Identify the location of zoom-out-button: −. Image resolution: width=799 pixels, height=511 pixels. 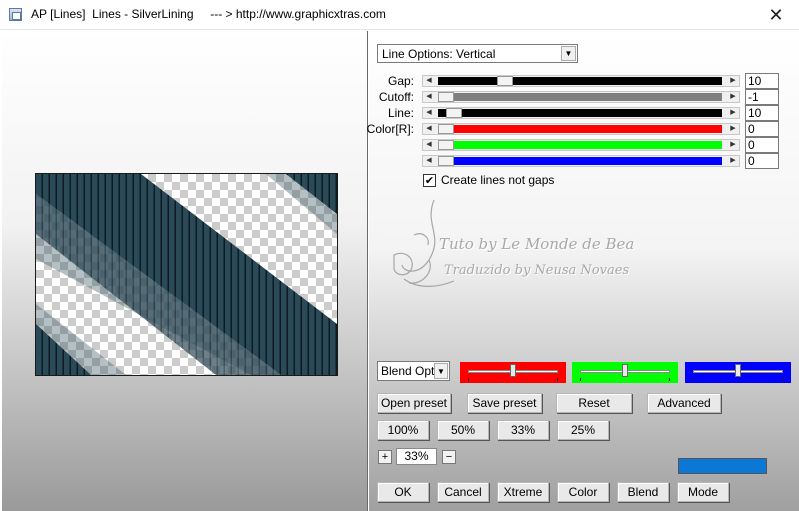
(449, 457).